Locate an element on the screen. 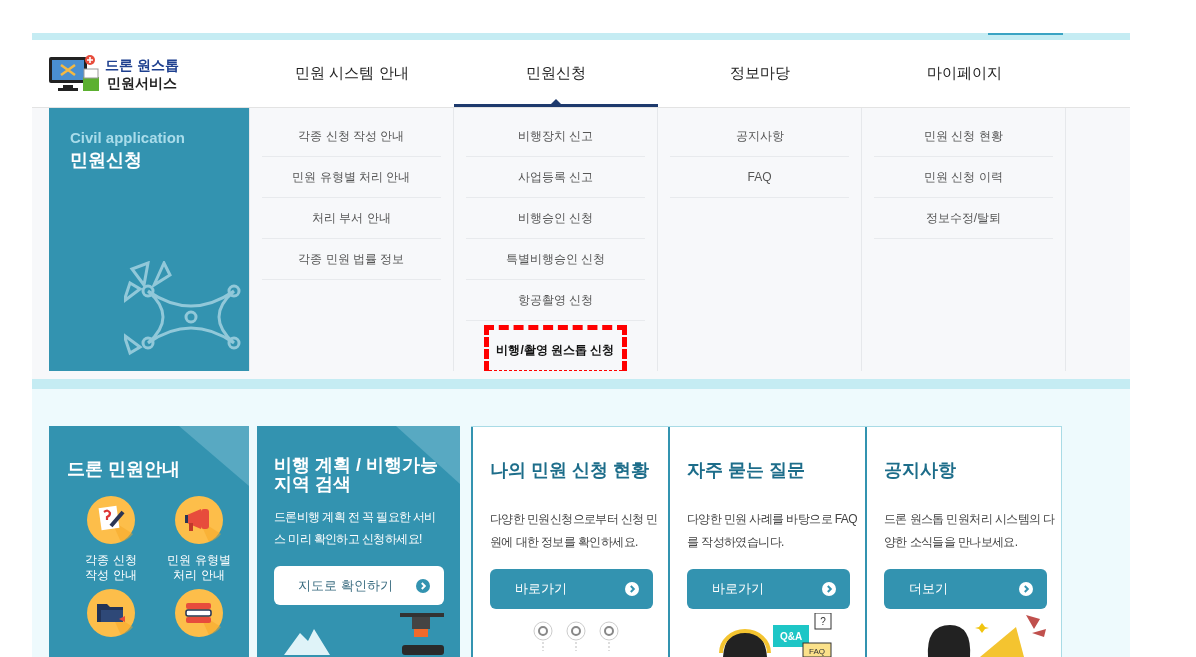  submenu-link: 각종 신청 작성 안내 is located at coordinates (351, 136).